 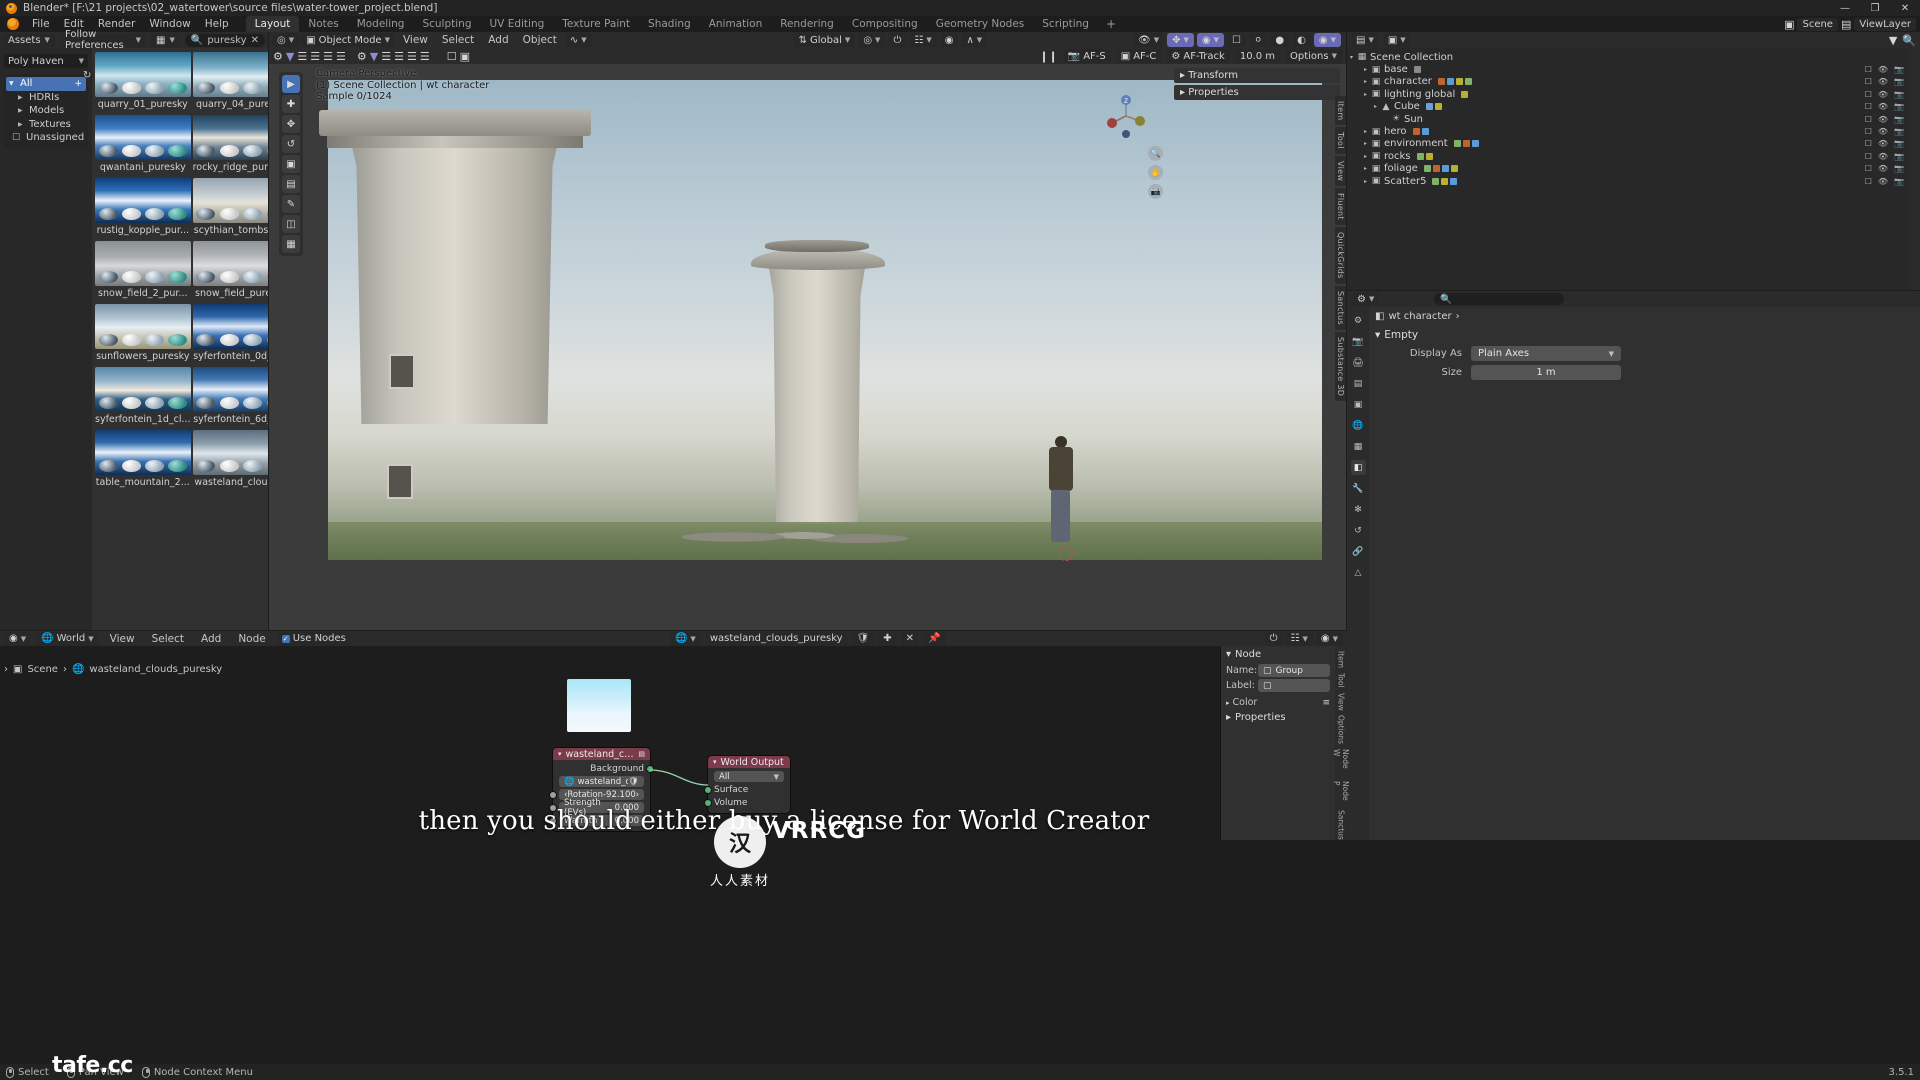 What do you see at coordinates (291, 184) in the screenshot?
I see `tool-transform: ▤` at bounding box center [291, 184].